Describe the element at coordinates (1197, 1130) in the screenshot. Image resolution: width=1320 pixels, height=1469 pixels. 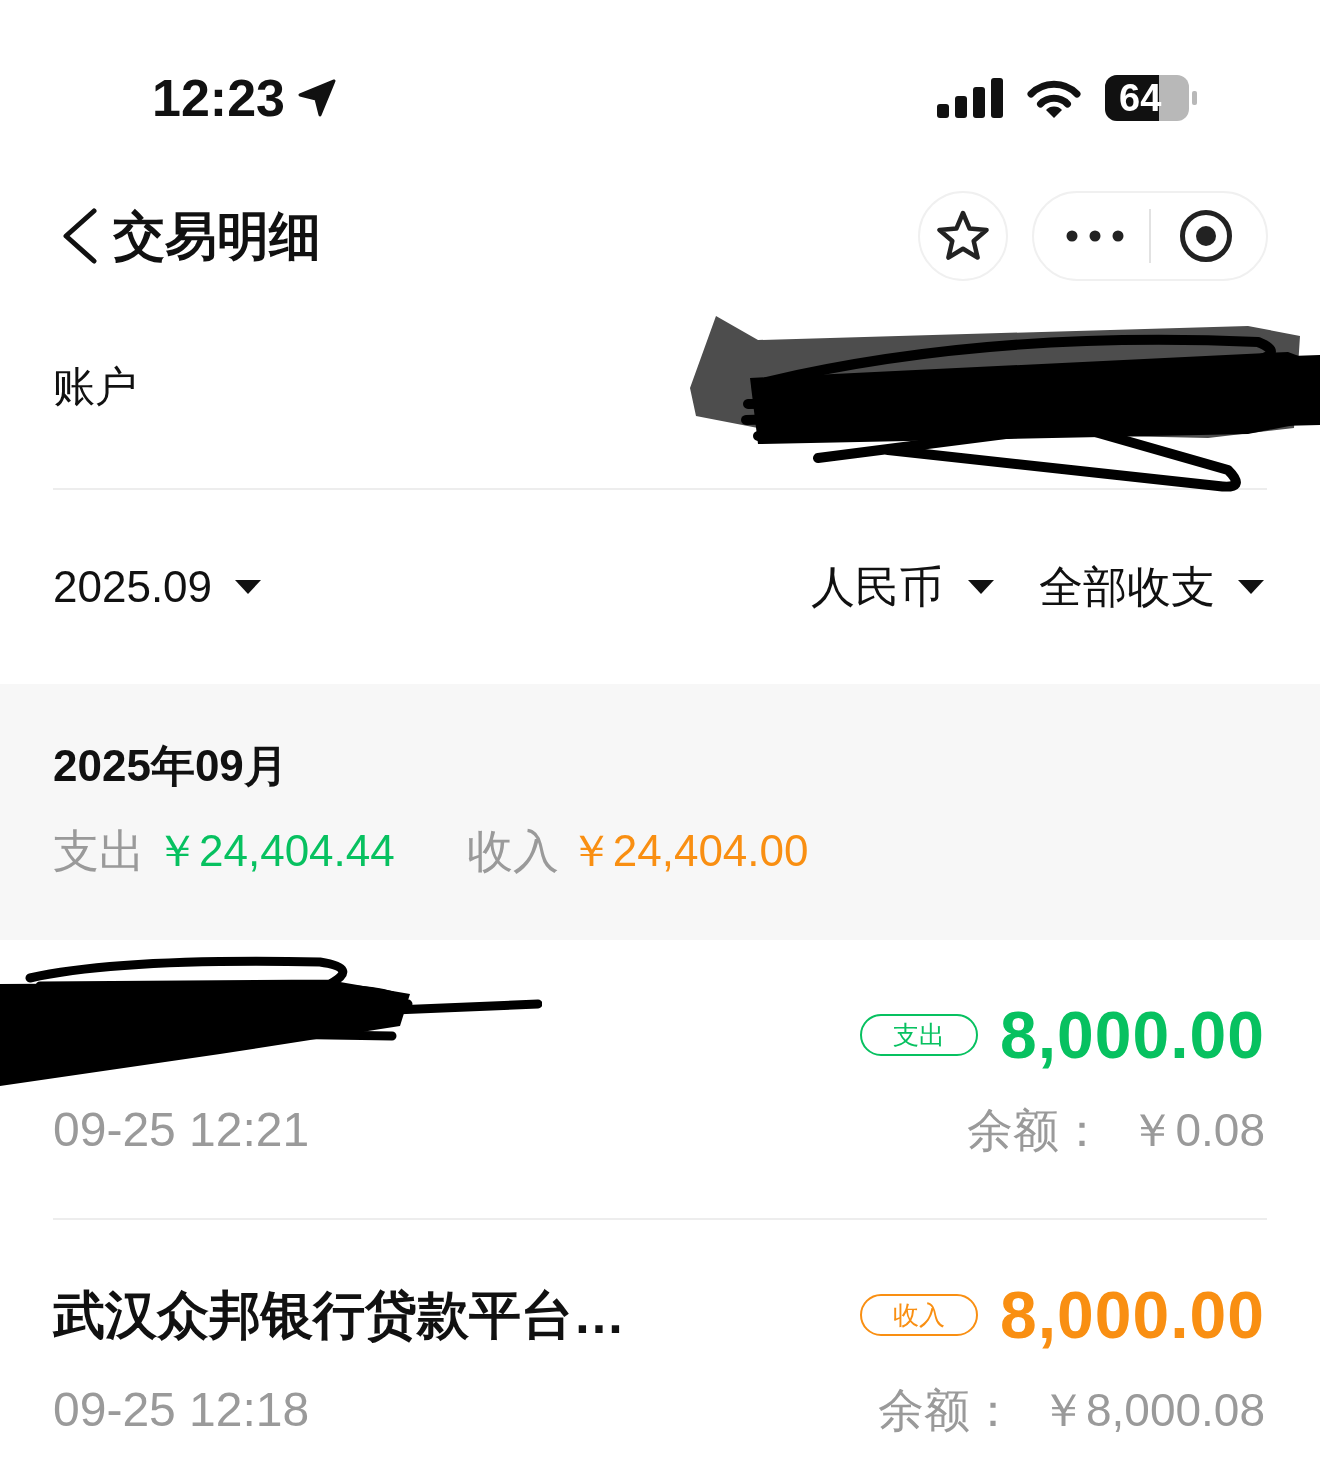
I see `balance-amount: ￥0.08` at that location.